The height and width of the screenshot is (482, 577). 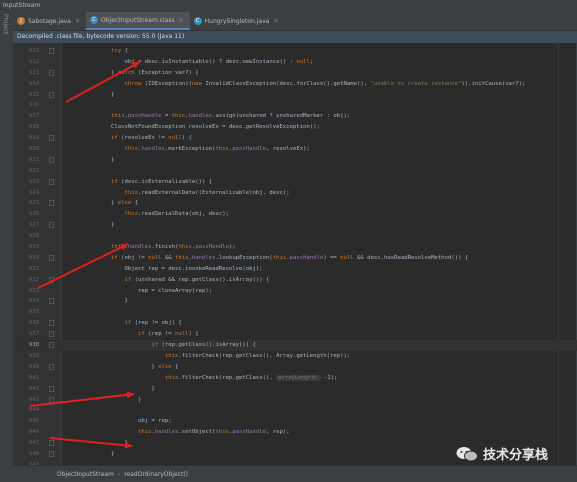 What do you see at coordinates (85, 474) in the screenshot?
I see `breadcrumb-class: ObjectInputStream` at bounding box center [85, 474].